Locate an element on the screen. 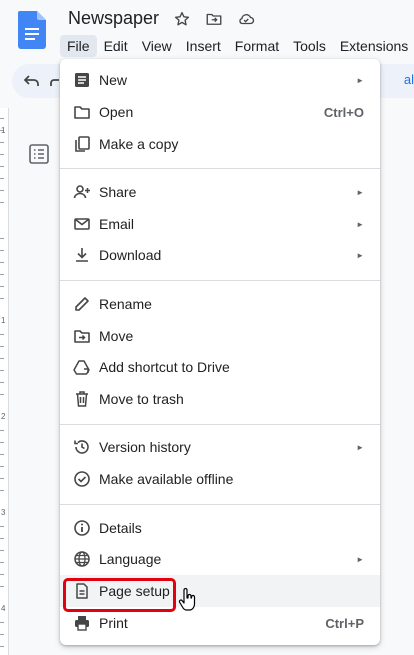  menu-item-shortcut: Ctrl+P is located at coordinates (344, 623).